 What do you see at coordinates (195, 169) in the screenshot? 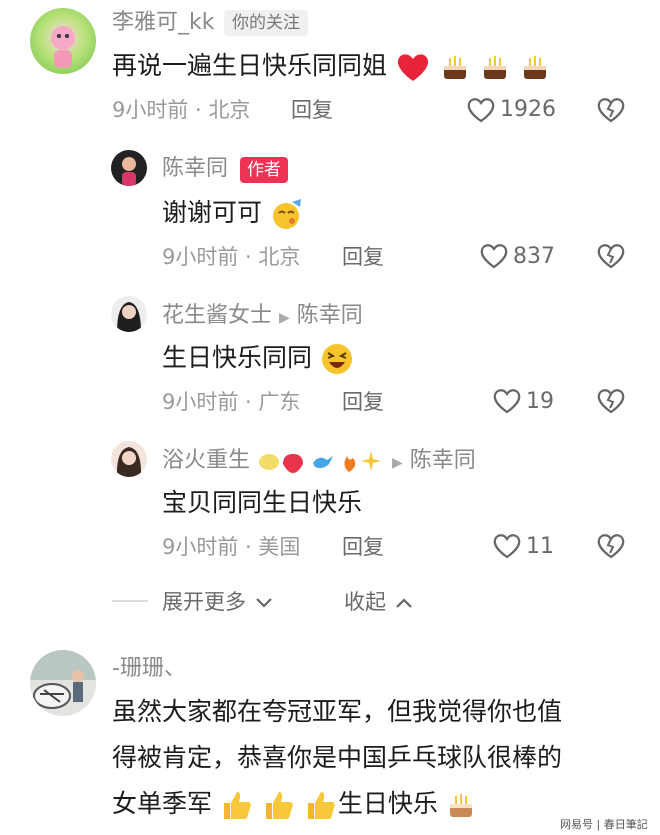
I see `reply-username: 陈幸同` at bounding box center [195, 169].